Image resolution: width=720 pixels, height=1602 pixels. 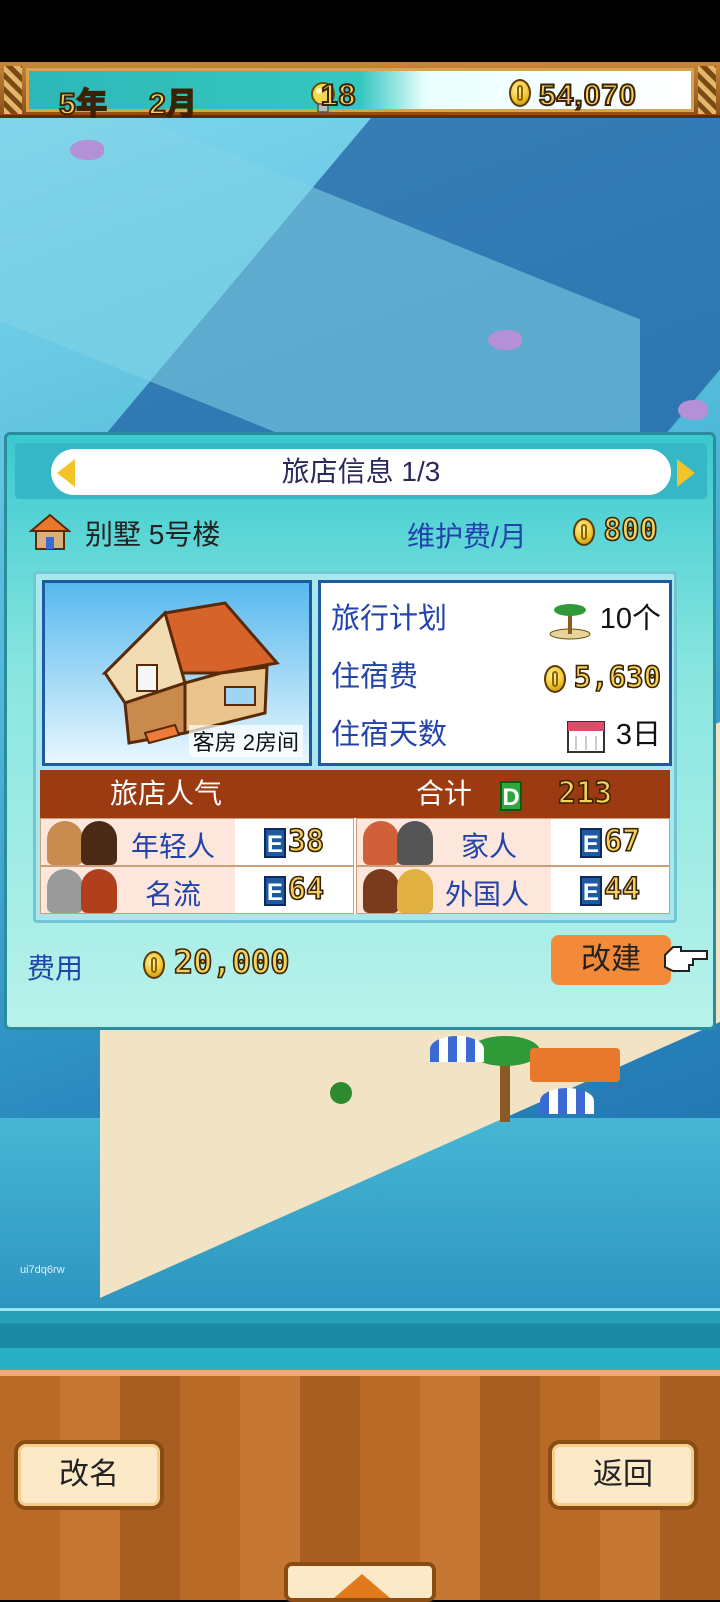 I want to click on watermark: ui7dq6rw, so click(x=42, y=1270).